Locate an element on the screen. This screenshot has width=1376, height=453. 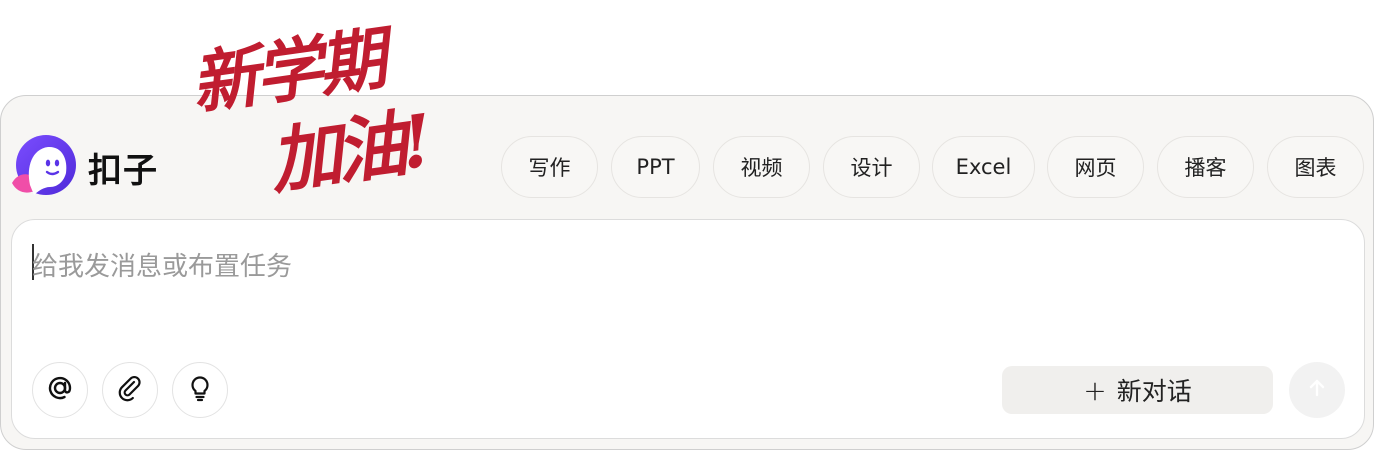
slogan-banner: 新学期 加油! is located at coordinates (330, 106).